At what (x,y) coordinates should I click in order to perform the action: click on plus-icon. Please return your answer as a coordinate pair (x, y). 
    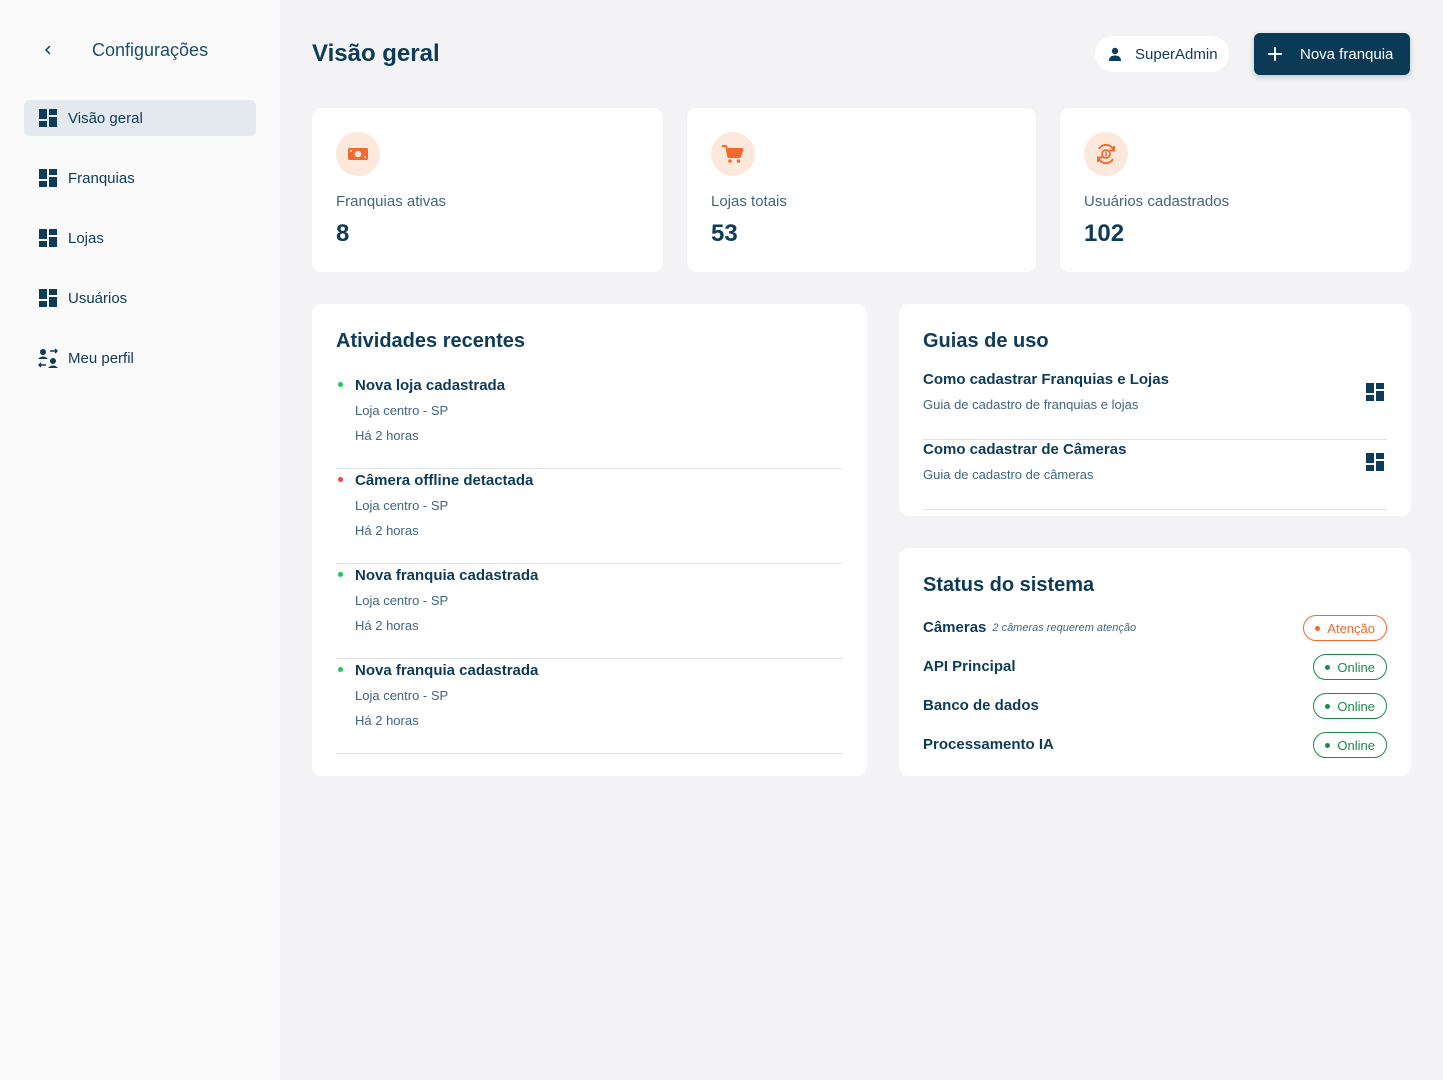
    Looking at the image, I should click on (1275, 54).